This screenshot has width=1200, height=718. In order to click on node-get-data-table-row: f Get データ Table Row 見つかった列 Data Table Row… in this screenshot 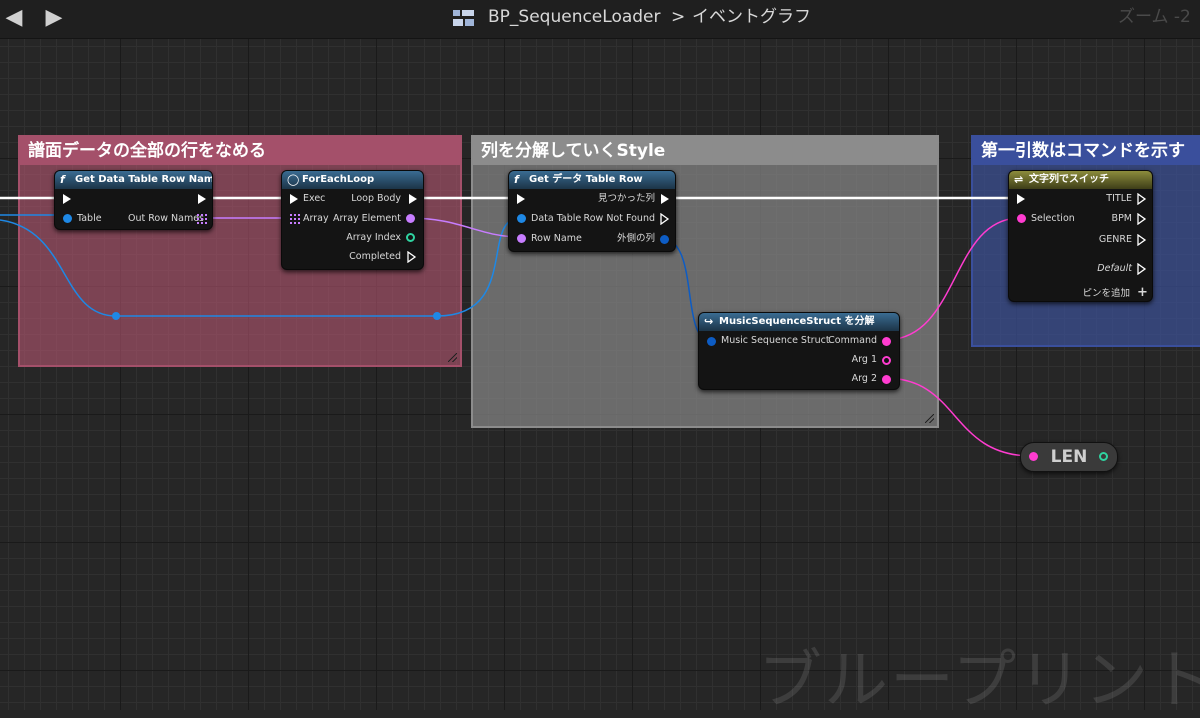, I will do `click(592, 211)`.